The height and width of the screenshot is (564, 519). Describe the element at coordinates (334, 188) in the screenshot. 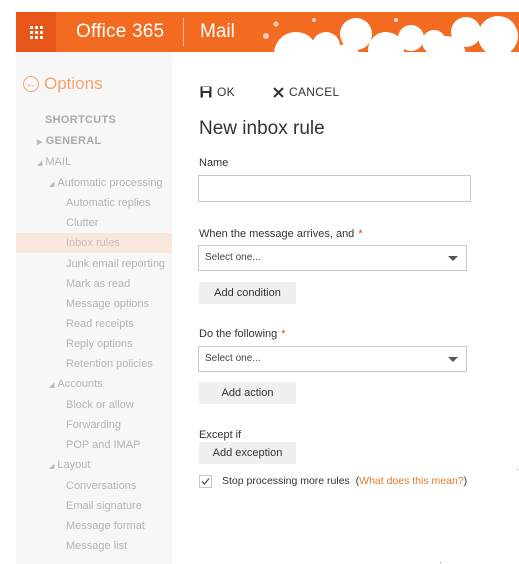

I see `rule-name-input` at that location.